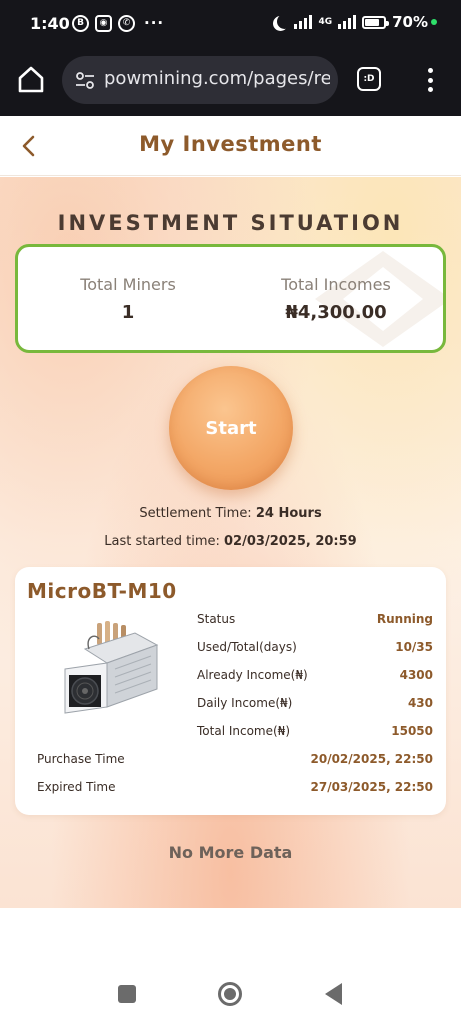 This screenshot has height=1024, width=461. I want to click on total-income-row: Total Income(₦) 15050, so click(315, 734).